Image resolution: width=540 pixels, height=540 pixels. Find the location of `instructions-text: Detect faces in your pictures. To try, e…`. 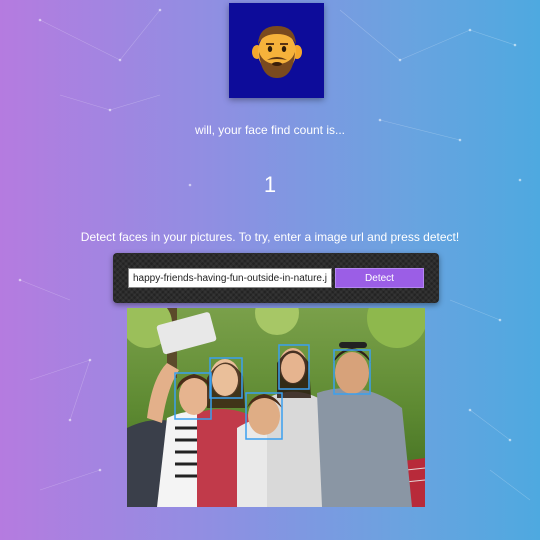

instructions-text: Detect faces in your pictures. To try, e… is located at coordinates (270, 237).